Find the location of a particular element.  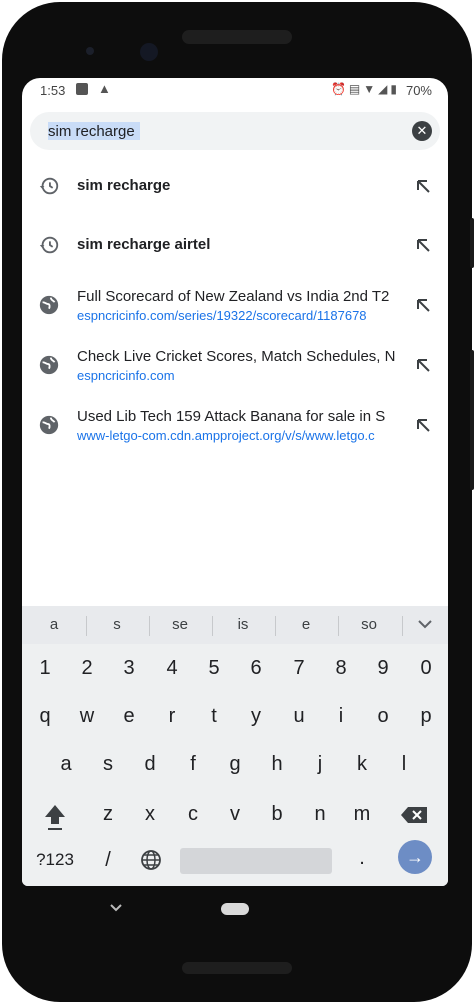

key-l: l is located at coordinates (404, 764).